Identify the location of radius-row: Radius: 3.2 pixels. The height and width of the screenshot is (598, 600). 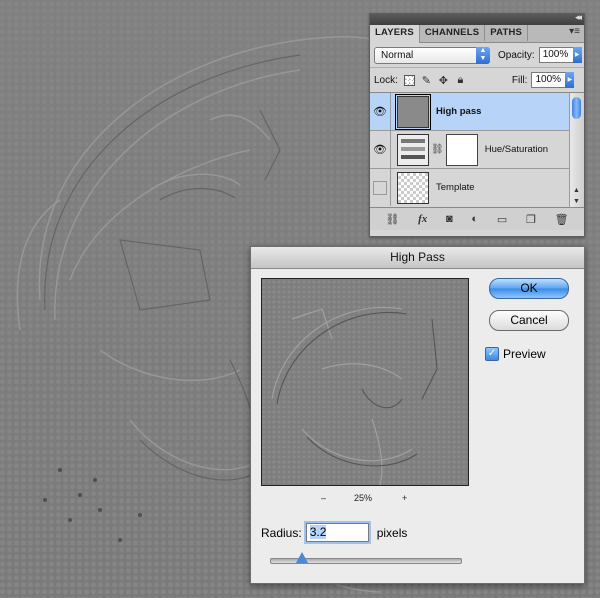
(334, 532).